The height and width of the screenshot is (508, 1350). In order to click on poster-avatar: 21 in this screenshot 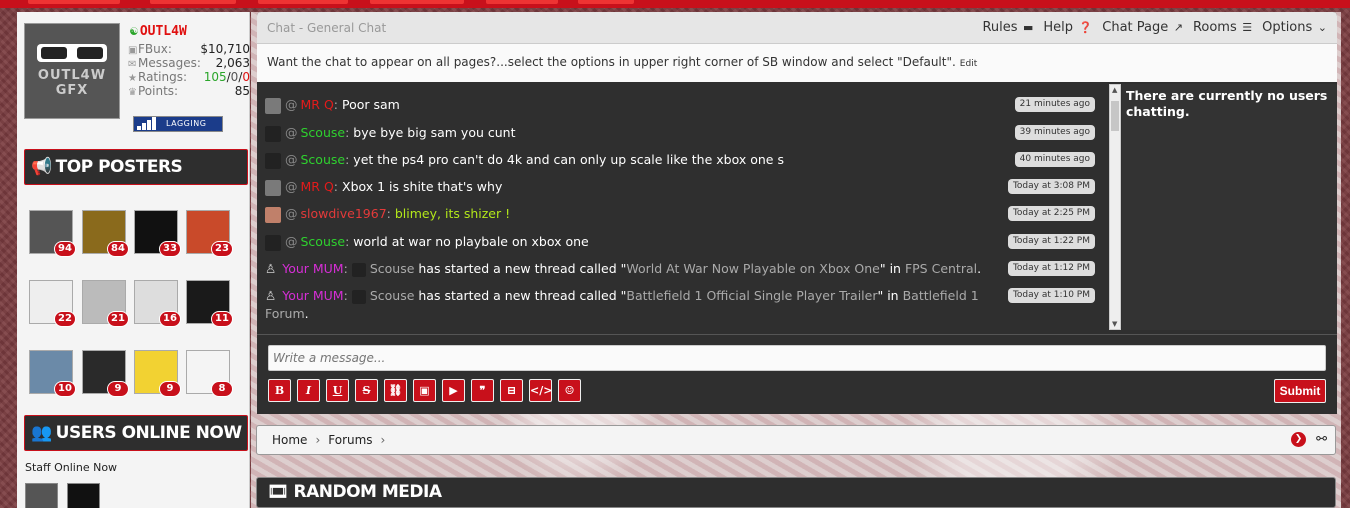, I will do `click(105, 303)`.